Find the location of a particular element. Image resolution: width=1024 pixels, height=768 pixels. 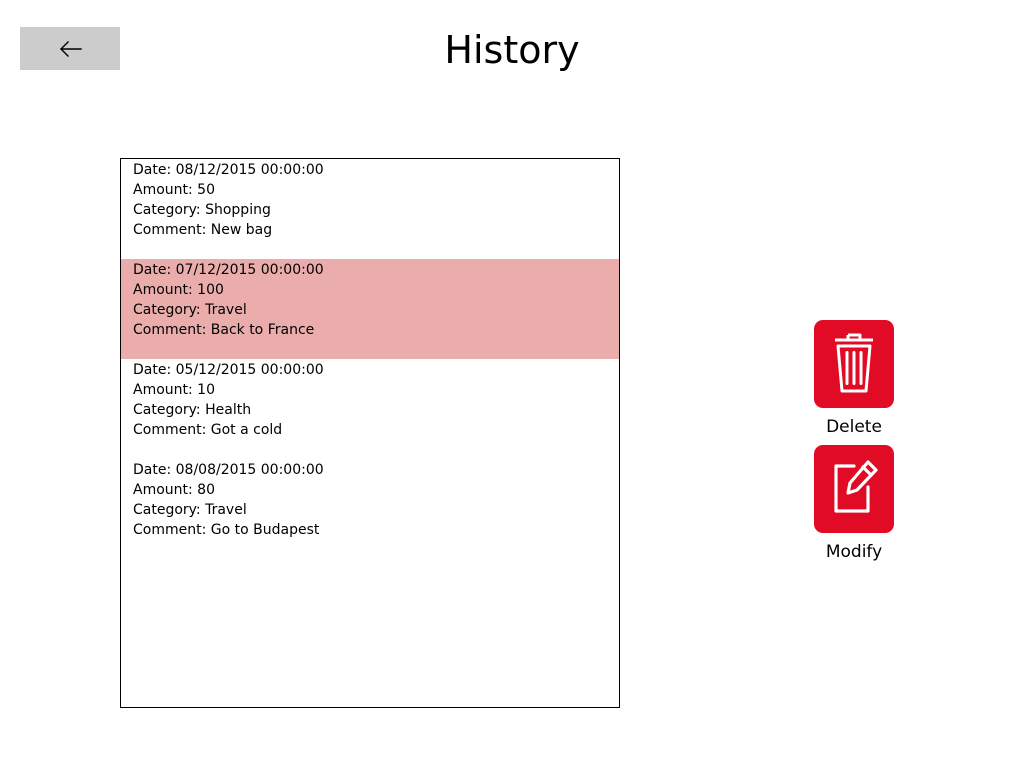

item-category: Category: Health is located at coordinates (192, 410).